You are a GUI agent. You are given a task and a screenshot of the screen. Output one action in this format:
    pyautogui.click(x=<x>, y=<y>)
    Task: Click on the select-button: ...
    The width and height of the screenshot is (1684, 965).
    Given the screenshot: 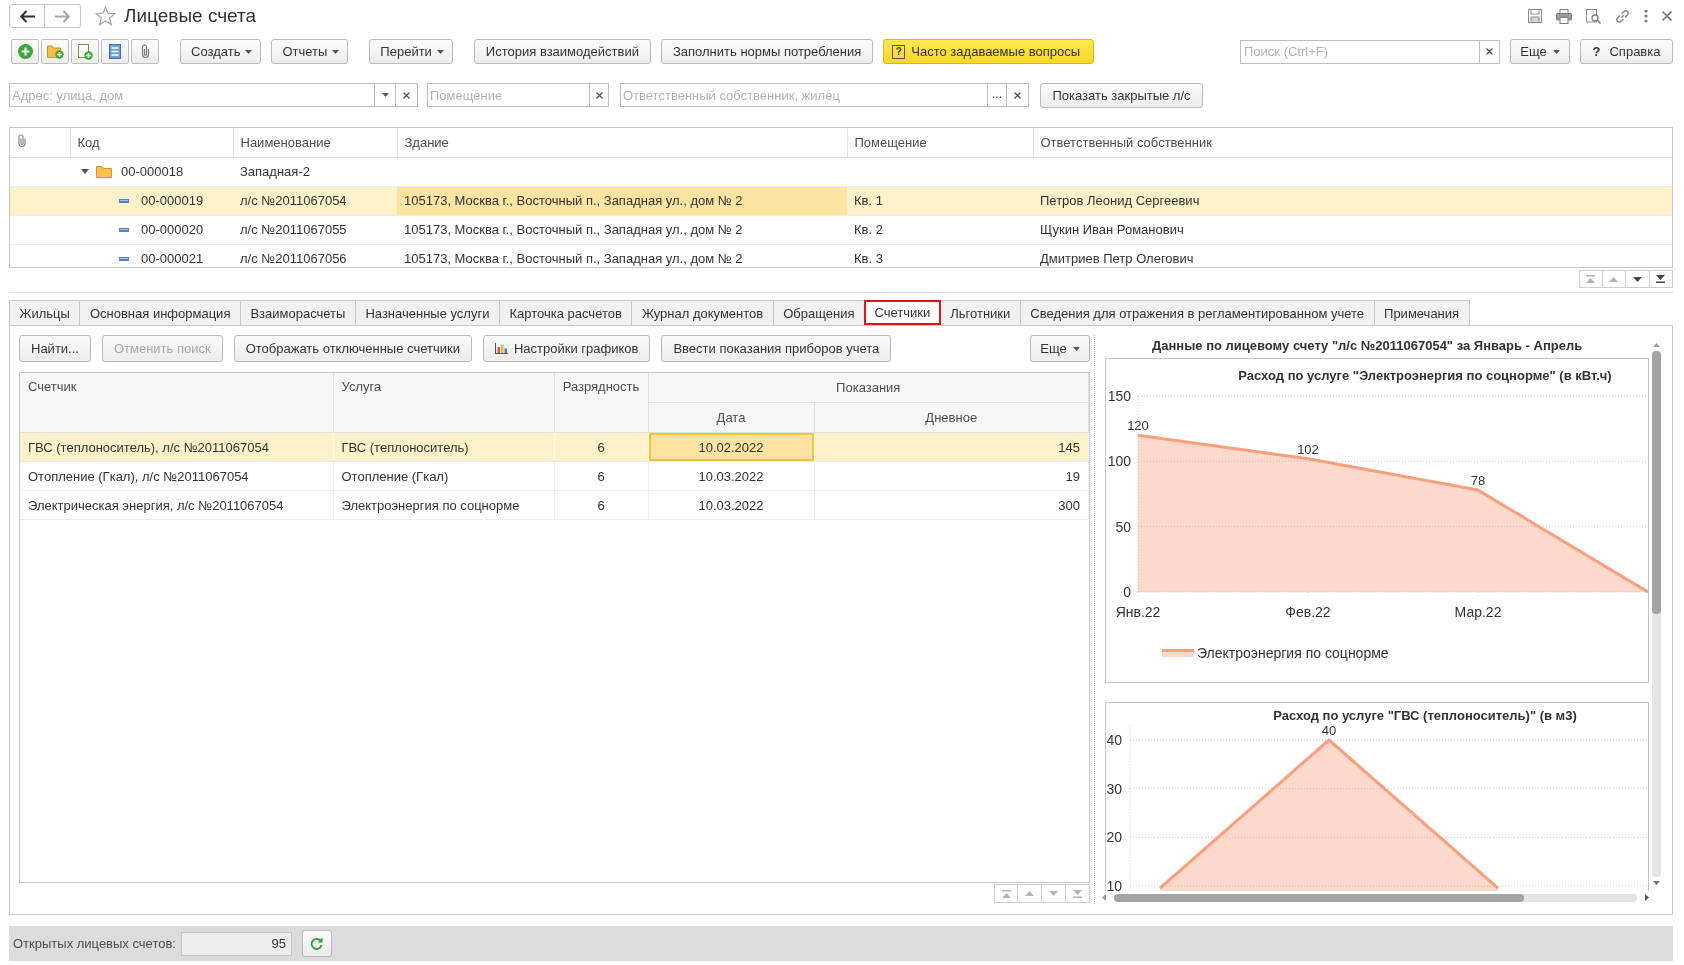 What is the action you would take?
    pyautogui.click(x=997, y=95)
    